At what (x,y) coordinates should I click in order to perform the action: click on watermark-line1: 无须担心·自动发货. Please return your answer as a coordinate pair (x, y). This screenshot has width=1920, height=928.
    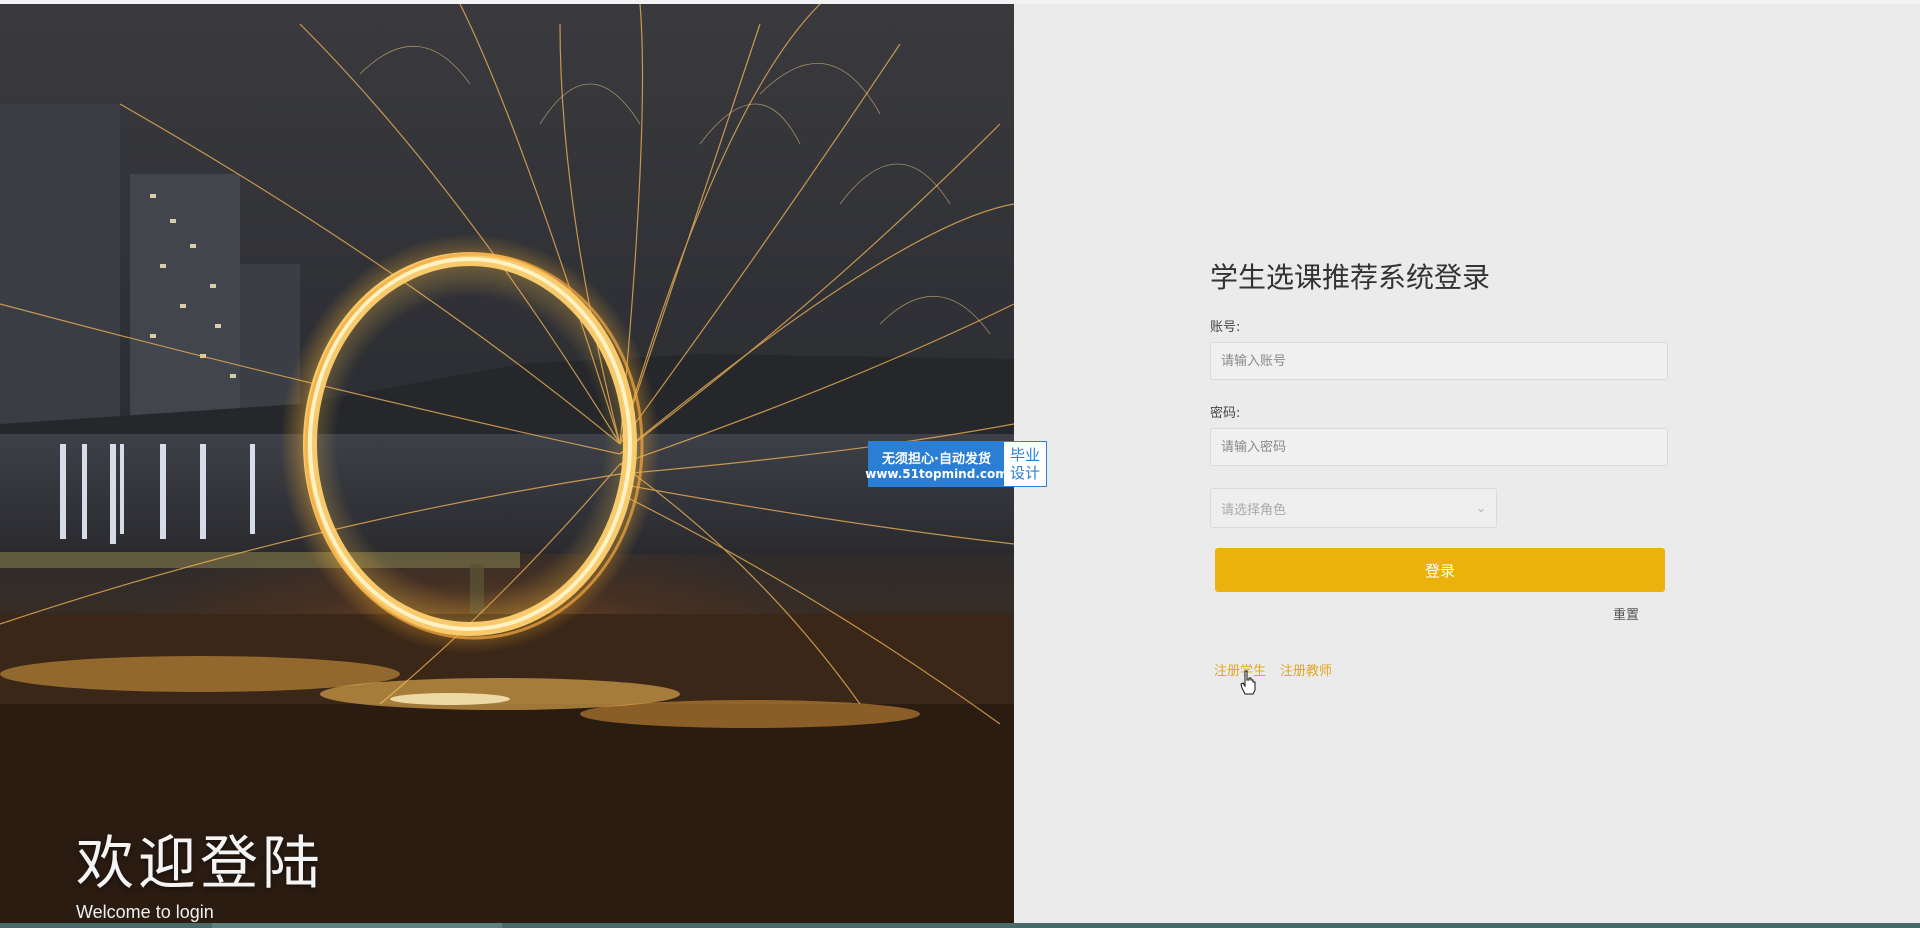
    Looking at the image, I should click on (936, 459).